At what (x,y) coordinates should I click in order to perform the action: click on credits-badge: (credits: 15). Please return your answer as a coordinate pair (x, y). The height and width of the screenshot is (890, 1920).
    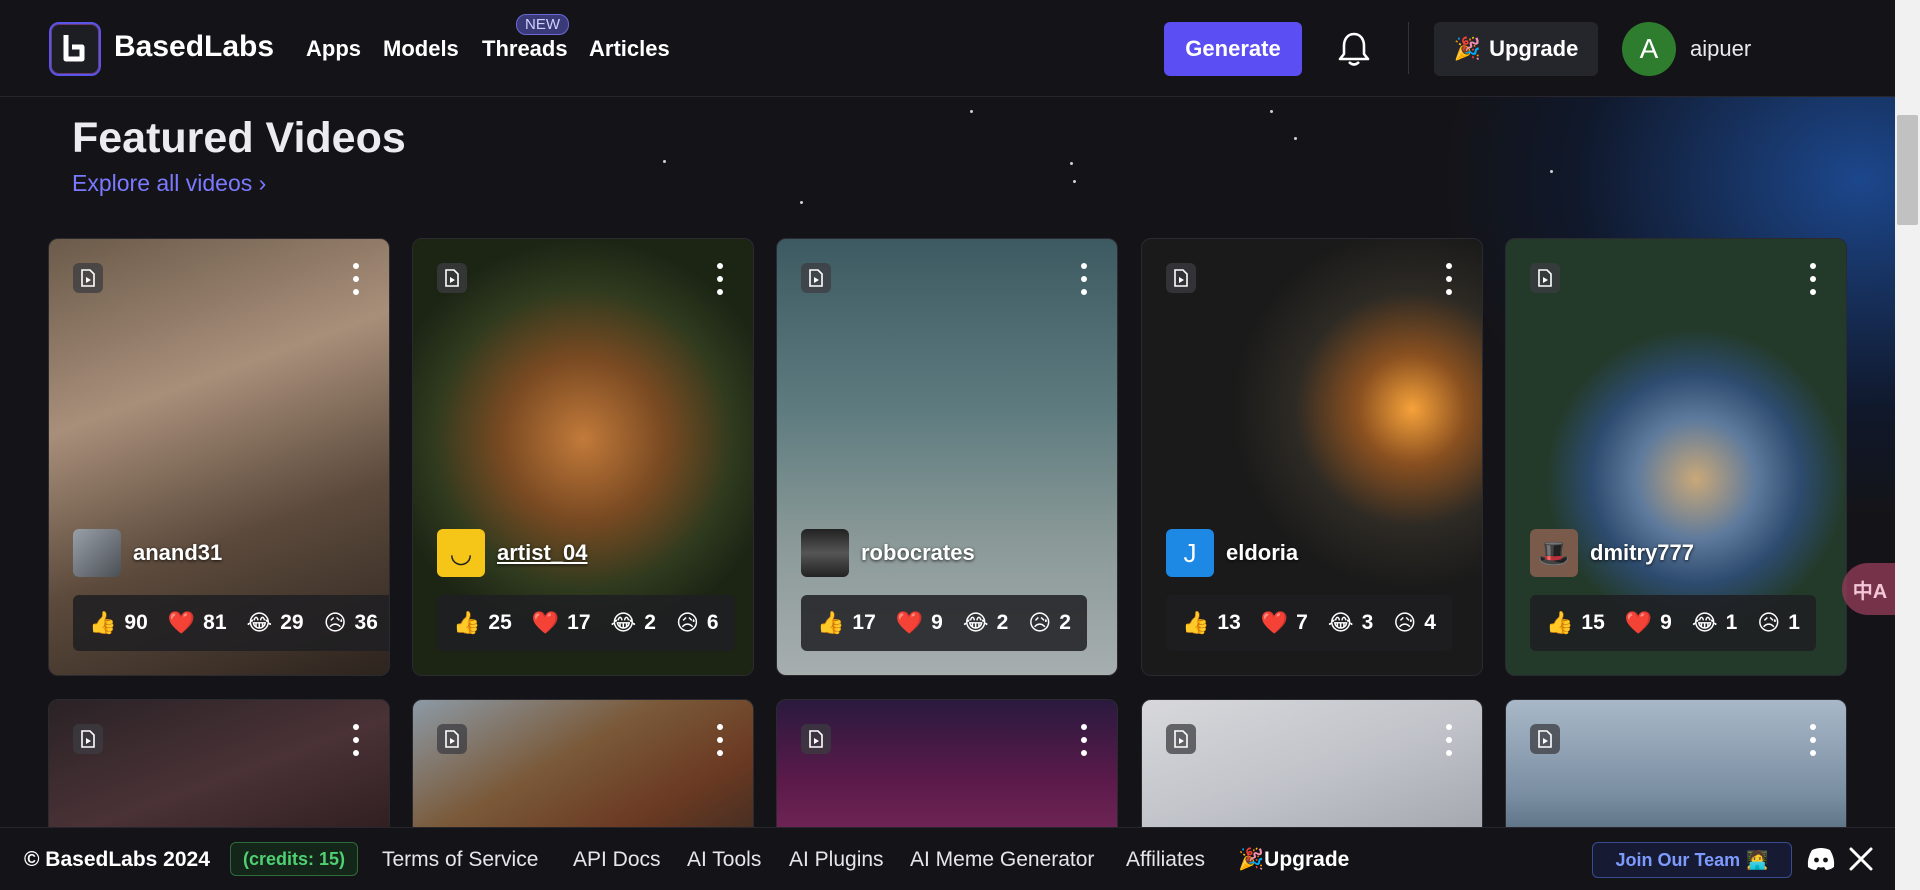
    Looking at the image, I should click on (294, 859).